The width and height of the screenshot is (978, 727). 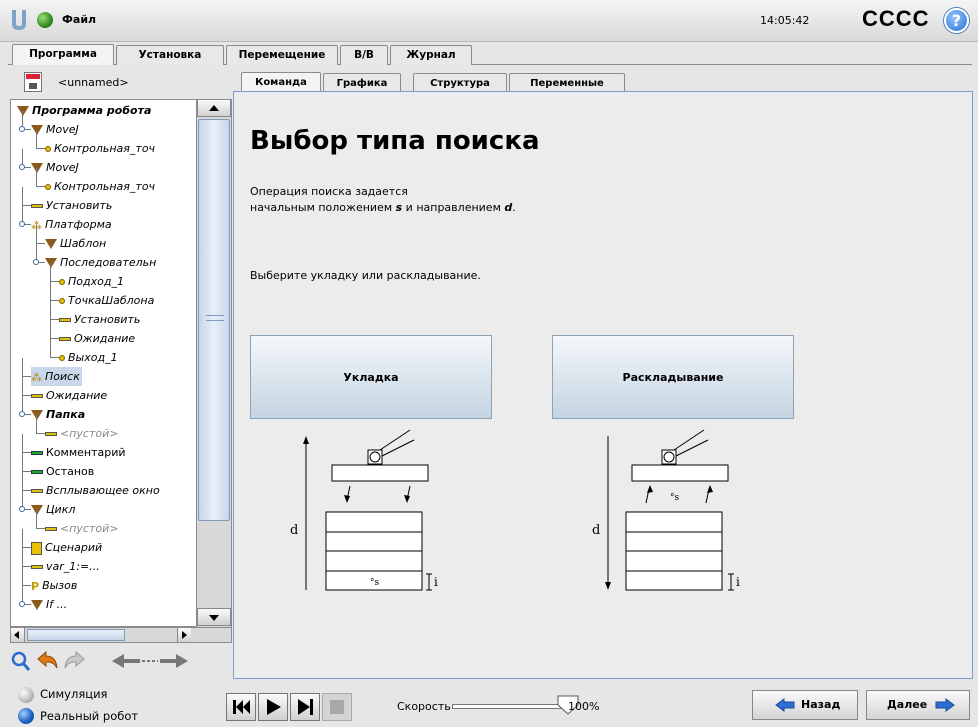 What do you see at coordinates (282, 55) in the screenshot?
I see `tab-move: Перемещение` at bounding box center [282, 55].